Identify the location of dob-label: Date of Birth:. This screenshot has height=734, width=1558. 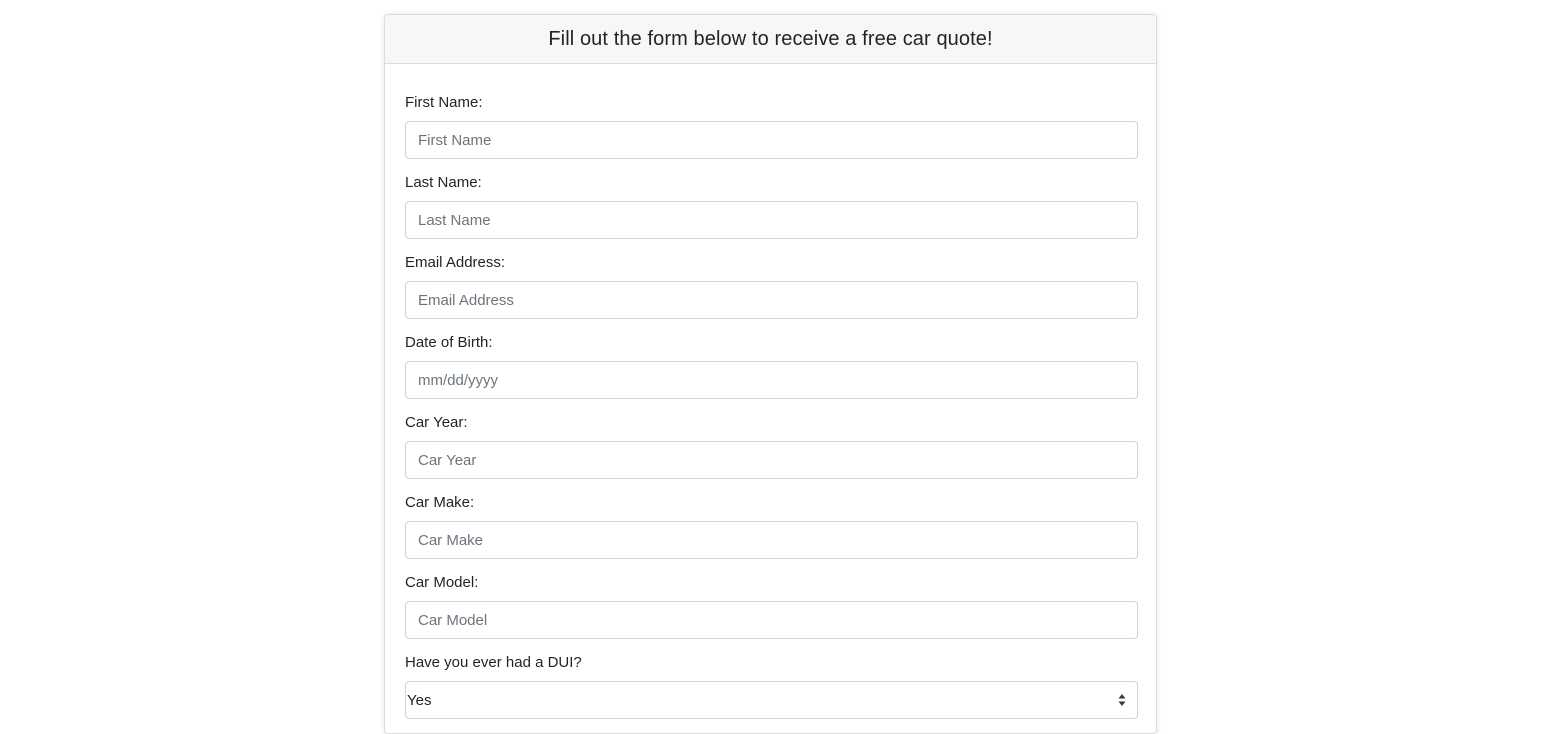
(449, 342).